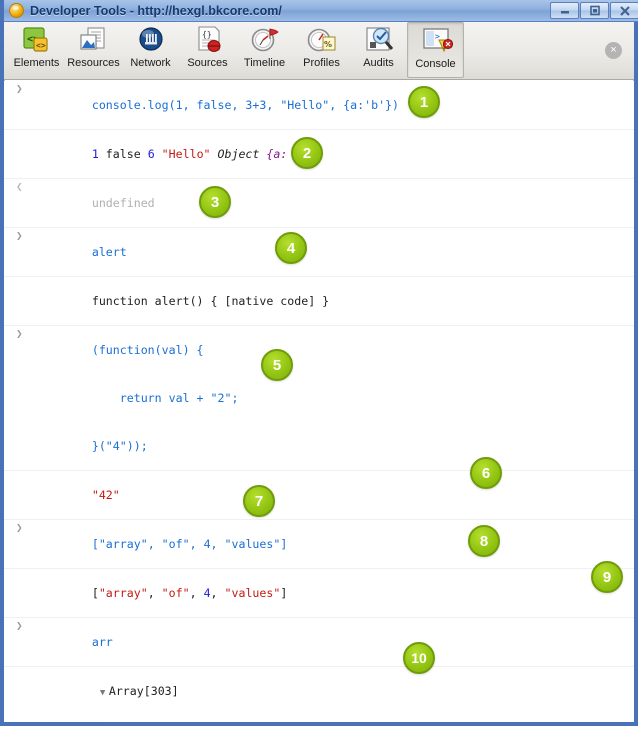 The width and height of the screenshot is (638, 740). I want to click on annotation-badge-7: 7, so click(259, 501).